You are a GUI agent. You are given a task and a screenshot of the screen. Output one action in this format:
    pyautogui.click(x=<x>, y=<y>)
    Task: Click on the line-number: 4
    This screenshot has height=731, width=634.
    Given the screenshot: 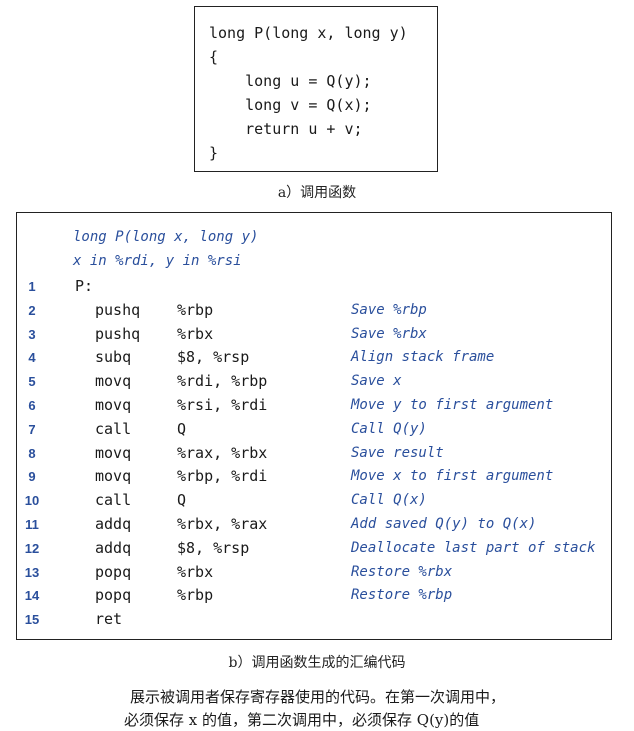 What is the action you would take?
    pyautogui.click(x=32, y=358)
    